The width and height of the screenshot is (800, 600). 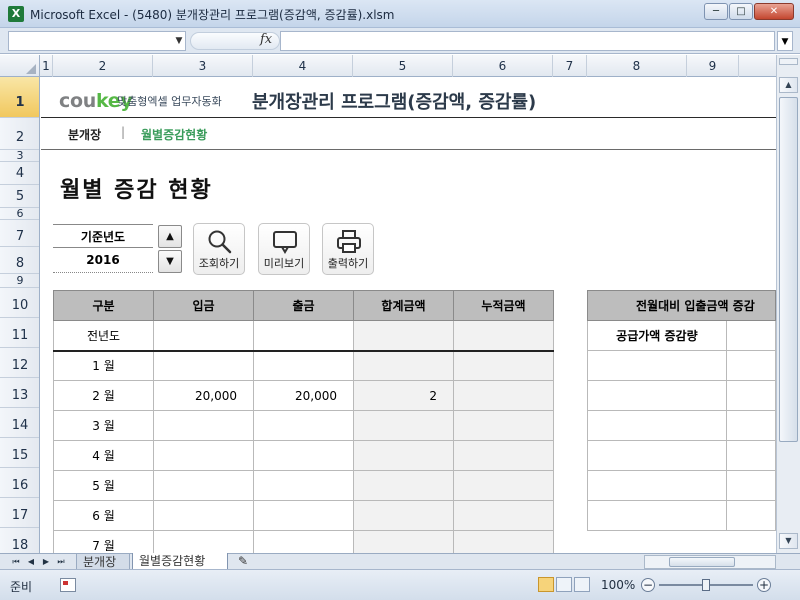 I want to click on split-handle, so click(x=788, y=61).